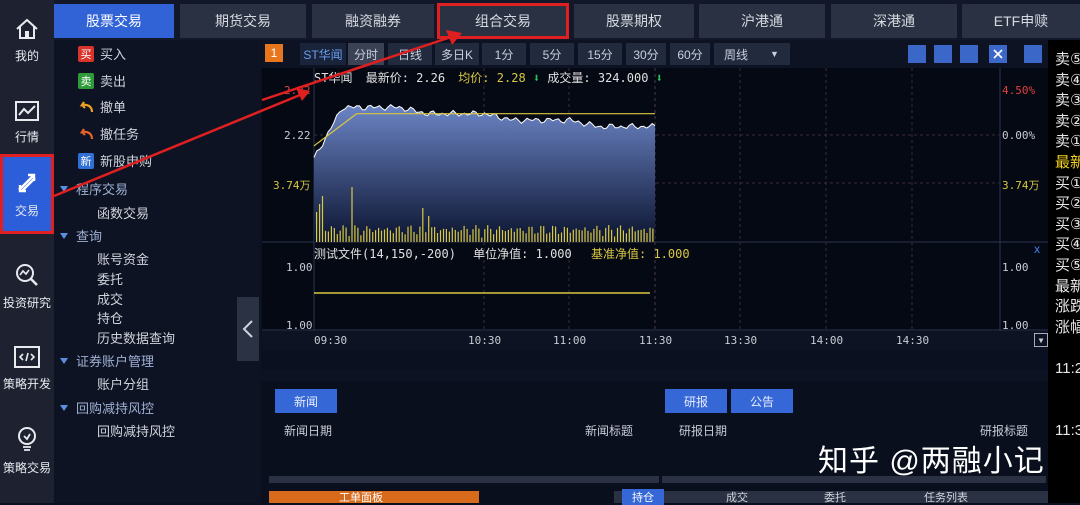 This screenshot has height=505, width=1080. I want to click on rail-item-dev: 策略开发, so click(27, 368).